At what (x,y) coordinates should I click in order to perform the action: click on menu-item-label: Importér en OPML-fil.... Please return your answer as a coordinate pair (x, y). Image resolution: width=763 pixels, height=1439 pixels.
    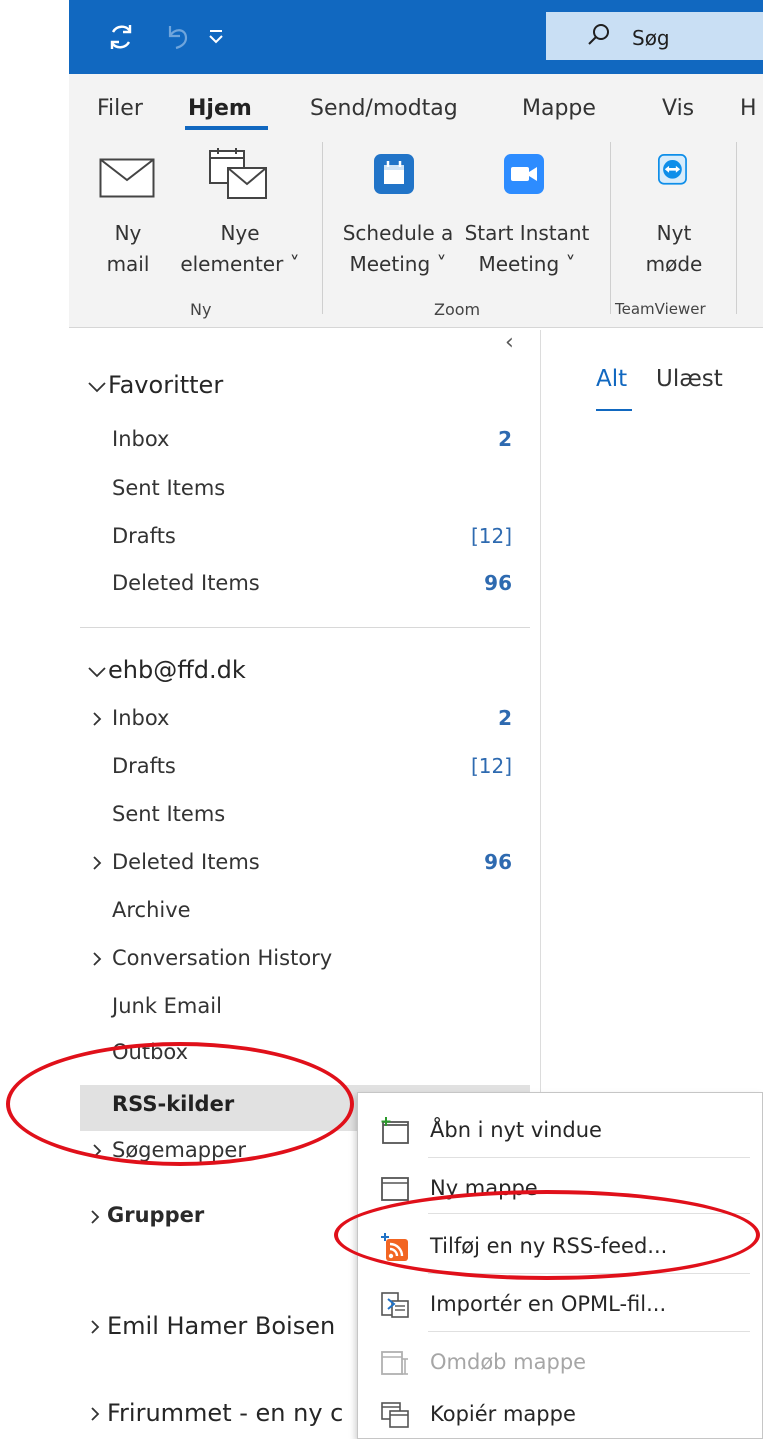
    Looking at the image, I should click on (548, 1304).